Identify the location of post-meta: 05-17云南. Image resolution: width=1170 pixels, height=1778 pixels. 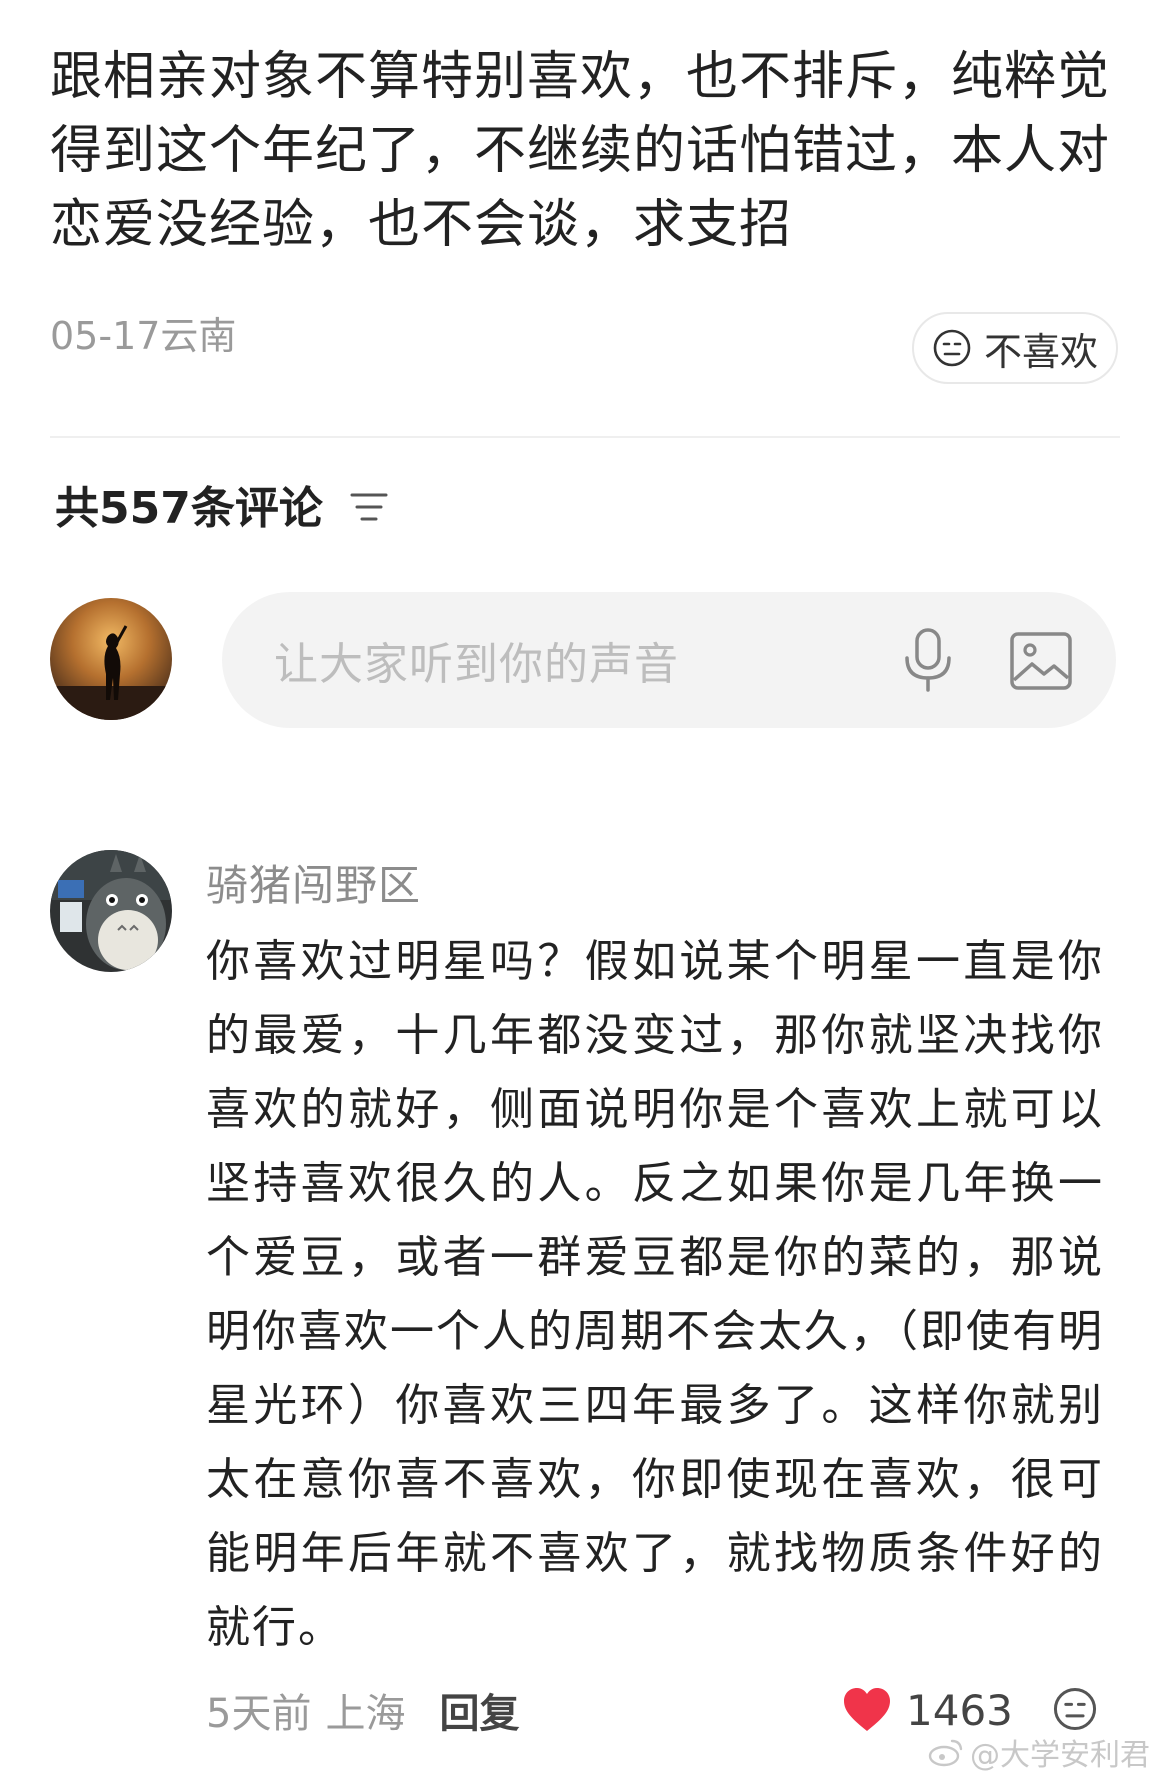
(143, 336).